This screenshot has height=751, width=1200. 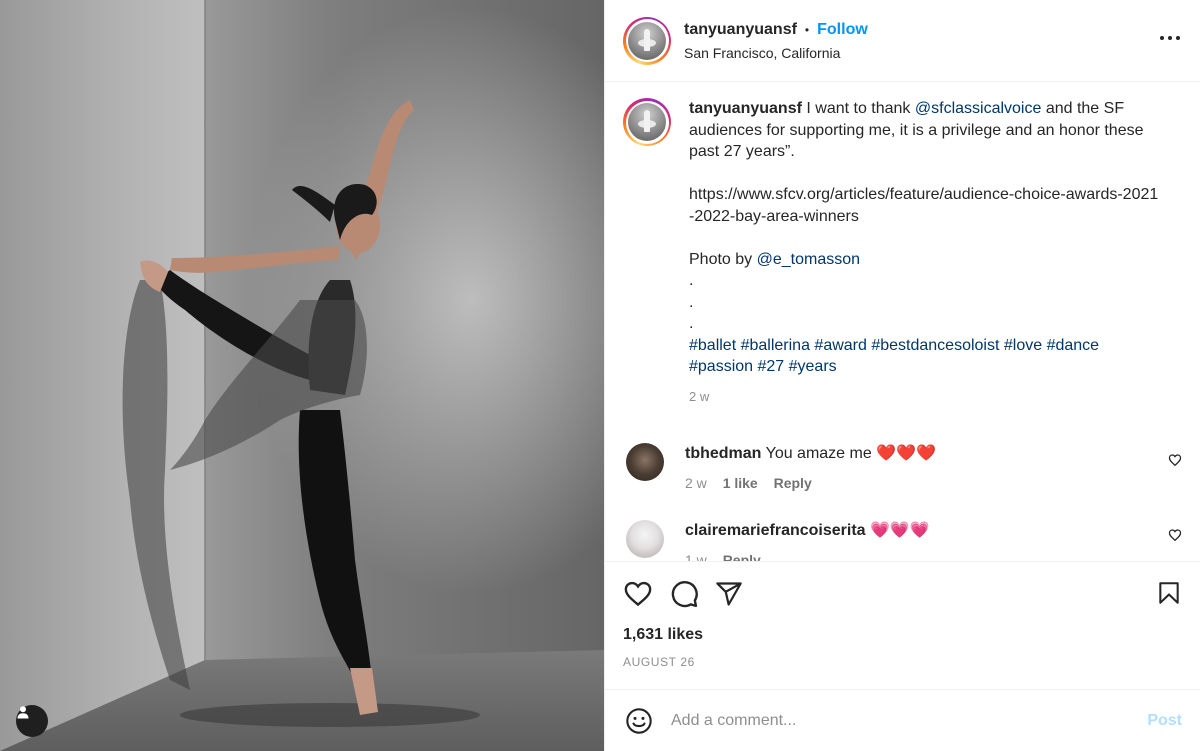 I want to click on header-username: tanyuanyuansf, so click(x=740, y=30).